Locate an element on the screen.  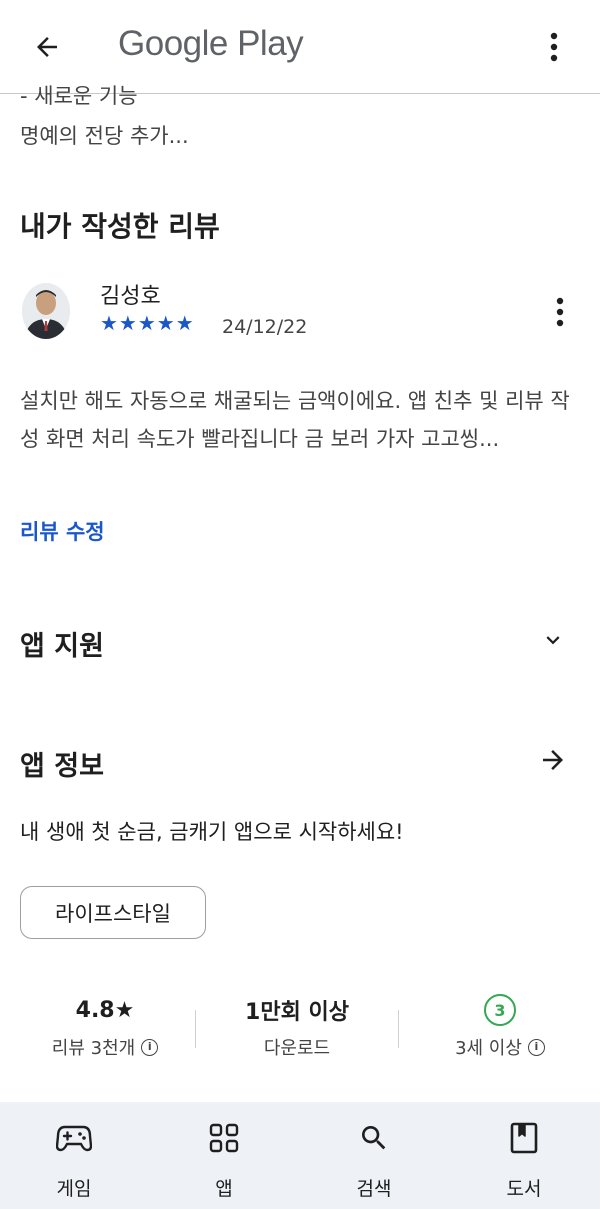
book-icon is located at coordinates (524, 1138).